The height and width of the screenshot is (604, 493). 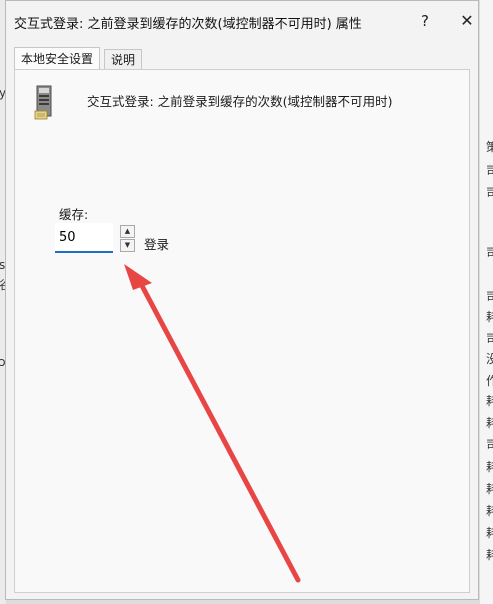 I want to click on spin-down-button: ▼, so click(x=127, y=245).